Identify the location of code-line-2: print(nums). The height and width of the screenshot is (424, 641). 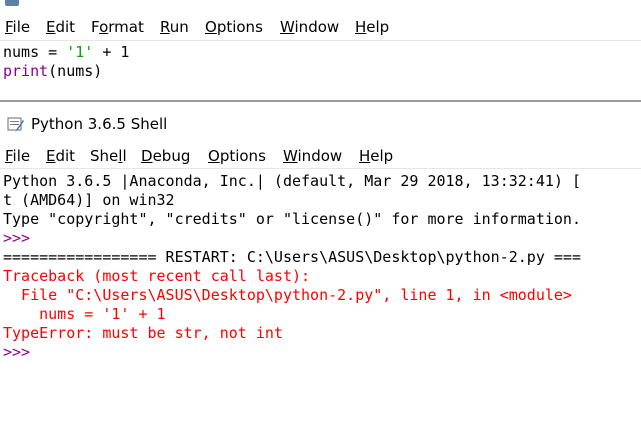
(53, 71).